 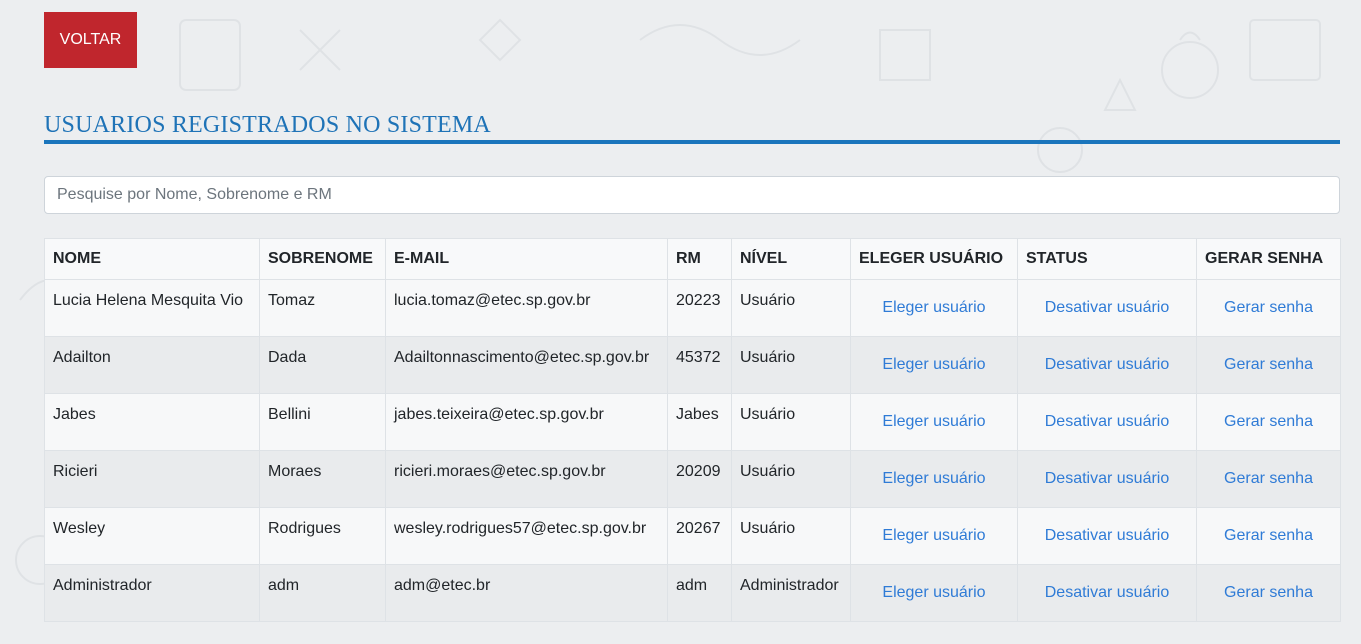 What do you see at coordinates (90, 40) in the screenshot?
I see `back-button: VOLTAR` at bounding box center [90, 40].